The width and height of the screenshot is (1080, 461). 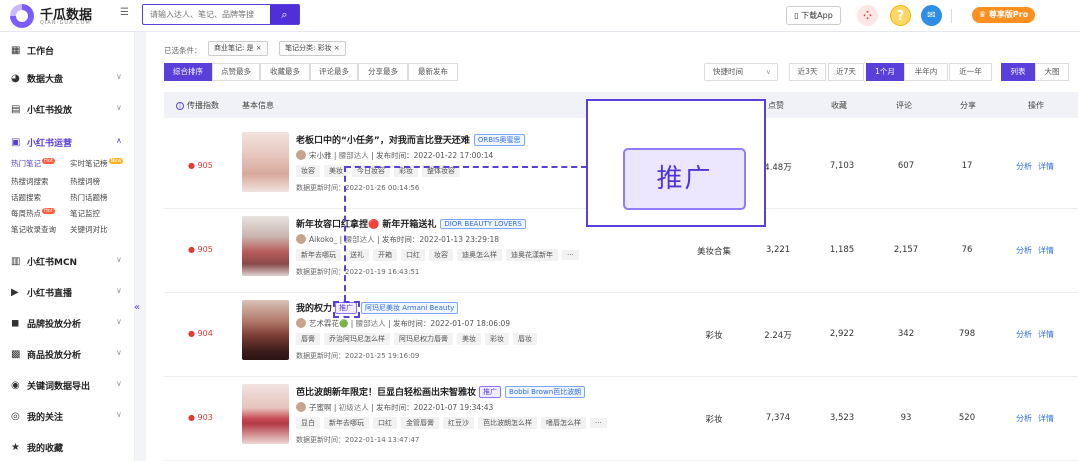 What do you see at coordinates (357, 339) in the screenshot?
I see `tag: 乔治阿玛尼怎么样` at bounding box center [357, 339].